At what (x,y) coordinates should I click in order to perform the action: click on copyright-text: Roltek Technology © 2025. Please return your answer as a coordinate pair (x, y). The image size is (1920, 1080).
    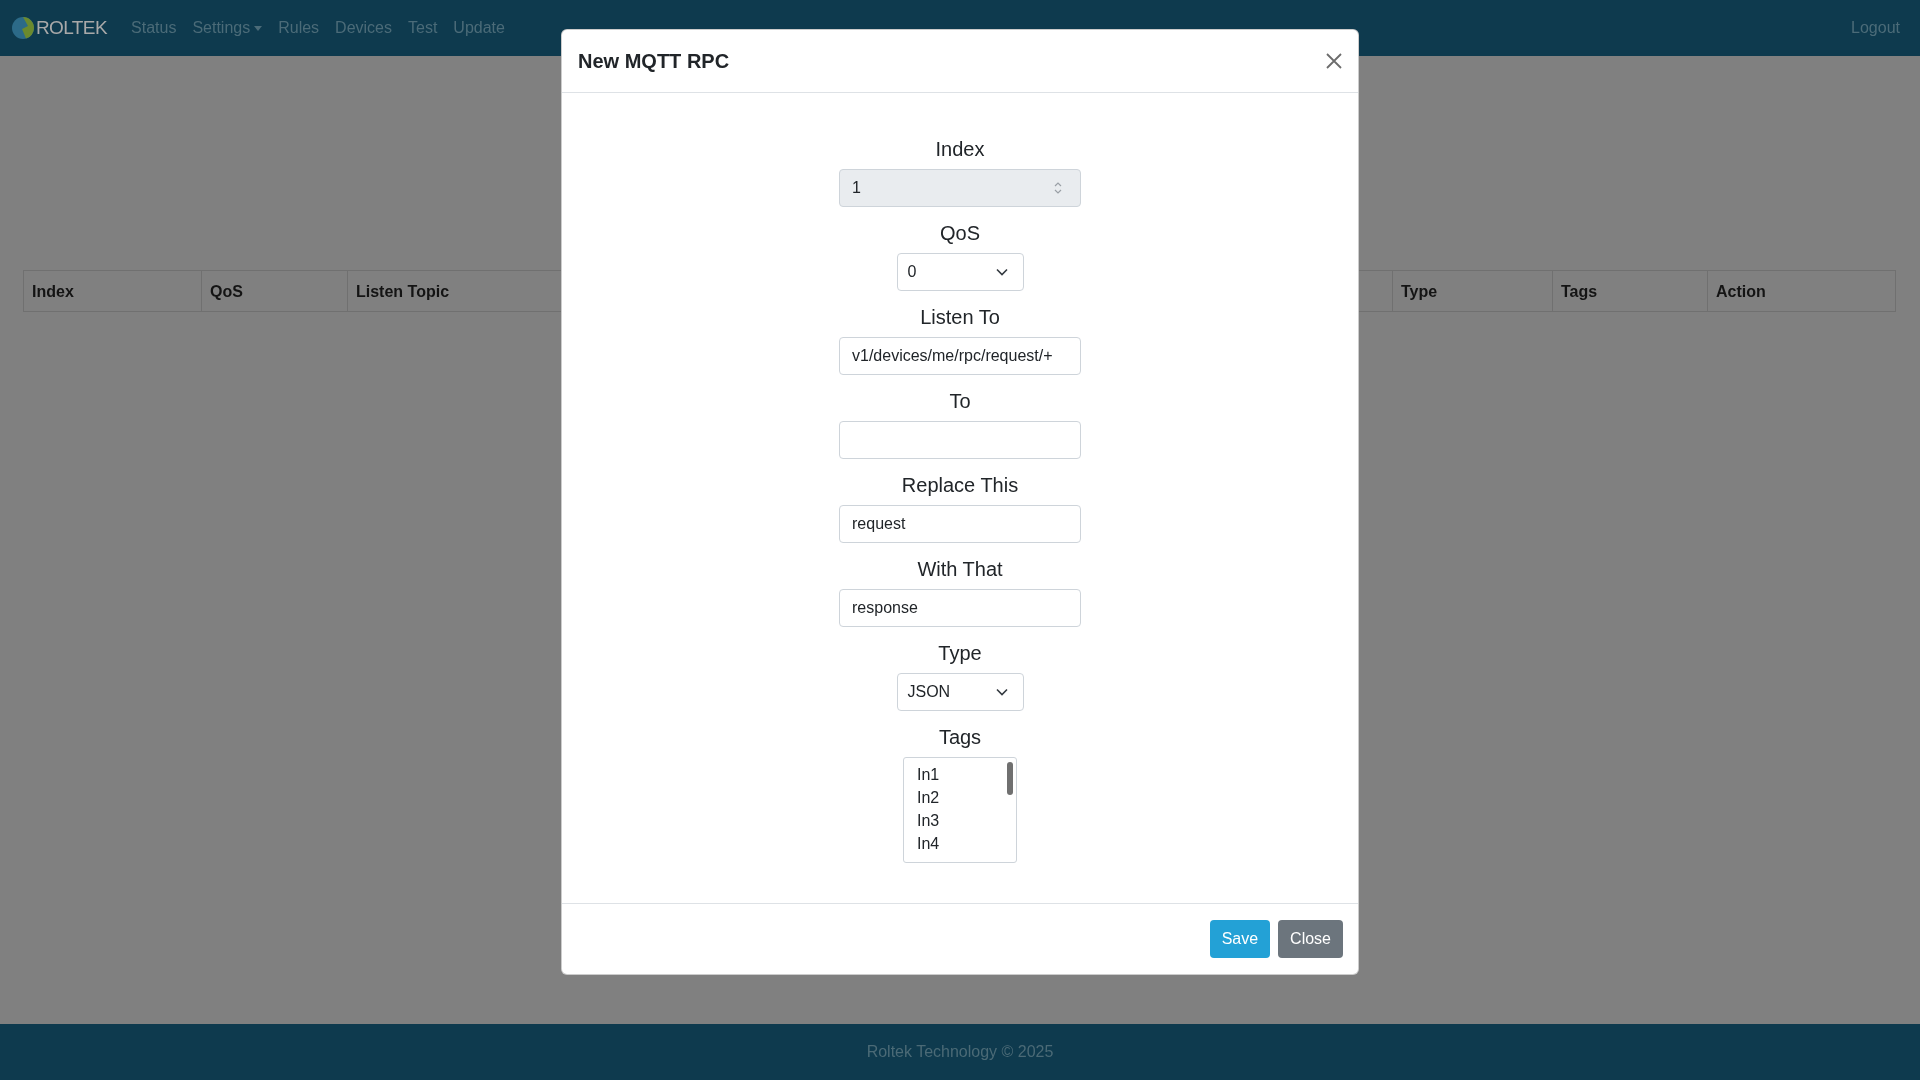
    Looking at the image, I should click on (960, 1052).